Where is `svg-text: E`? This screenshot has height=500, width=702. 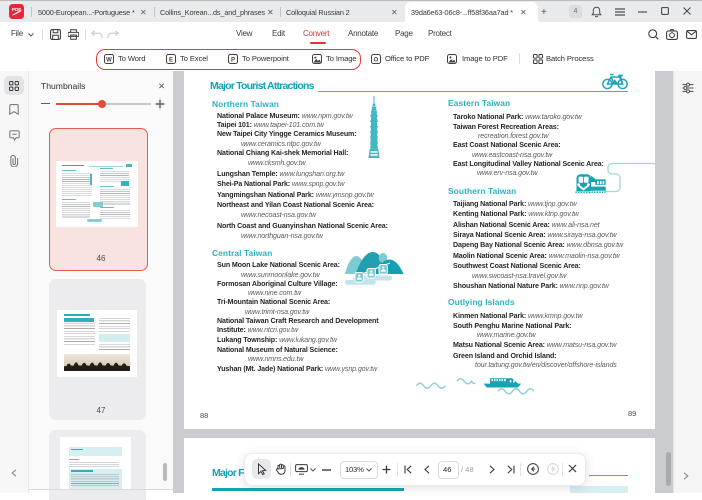 svg-text: E is located at coordinates (171, 60).